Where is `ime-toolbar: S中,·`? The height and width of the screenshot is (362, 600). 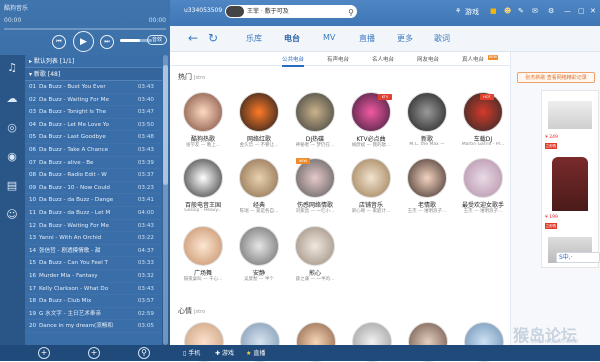 ime-toolbar: S中,· is located at coordinates (578, 257).